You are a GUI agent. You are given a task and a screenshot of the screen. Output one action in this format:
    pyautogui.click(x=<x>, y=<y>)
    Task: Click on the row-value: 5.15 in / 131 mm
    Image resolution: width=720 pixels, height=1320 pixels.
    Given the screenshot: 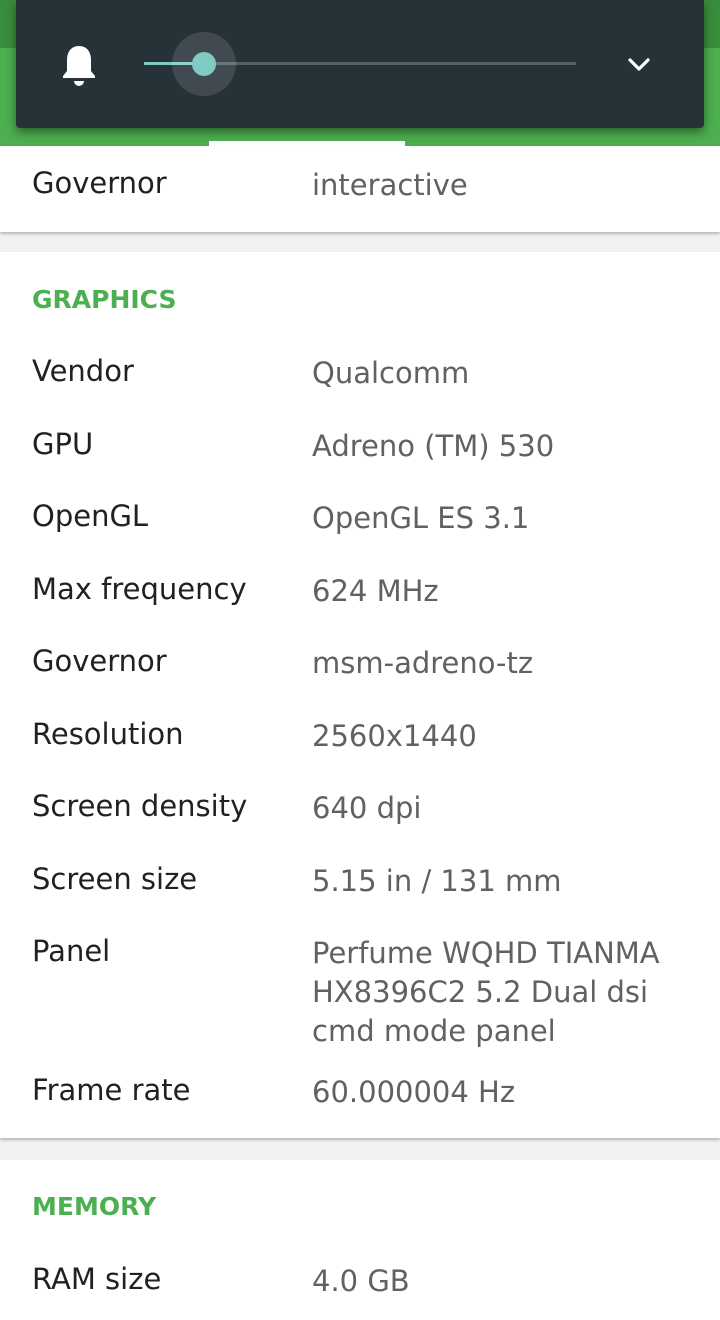 What is the action you would take?
    pyautogui.click(x=437, y=881)
    